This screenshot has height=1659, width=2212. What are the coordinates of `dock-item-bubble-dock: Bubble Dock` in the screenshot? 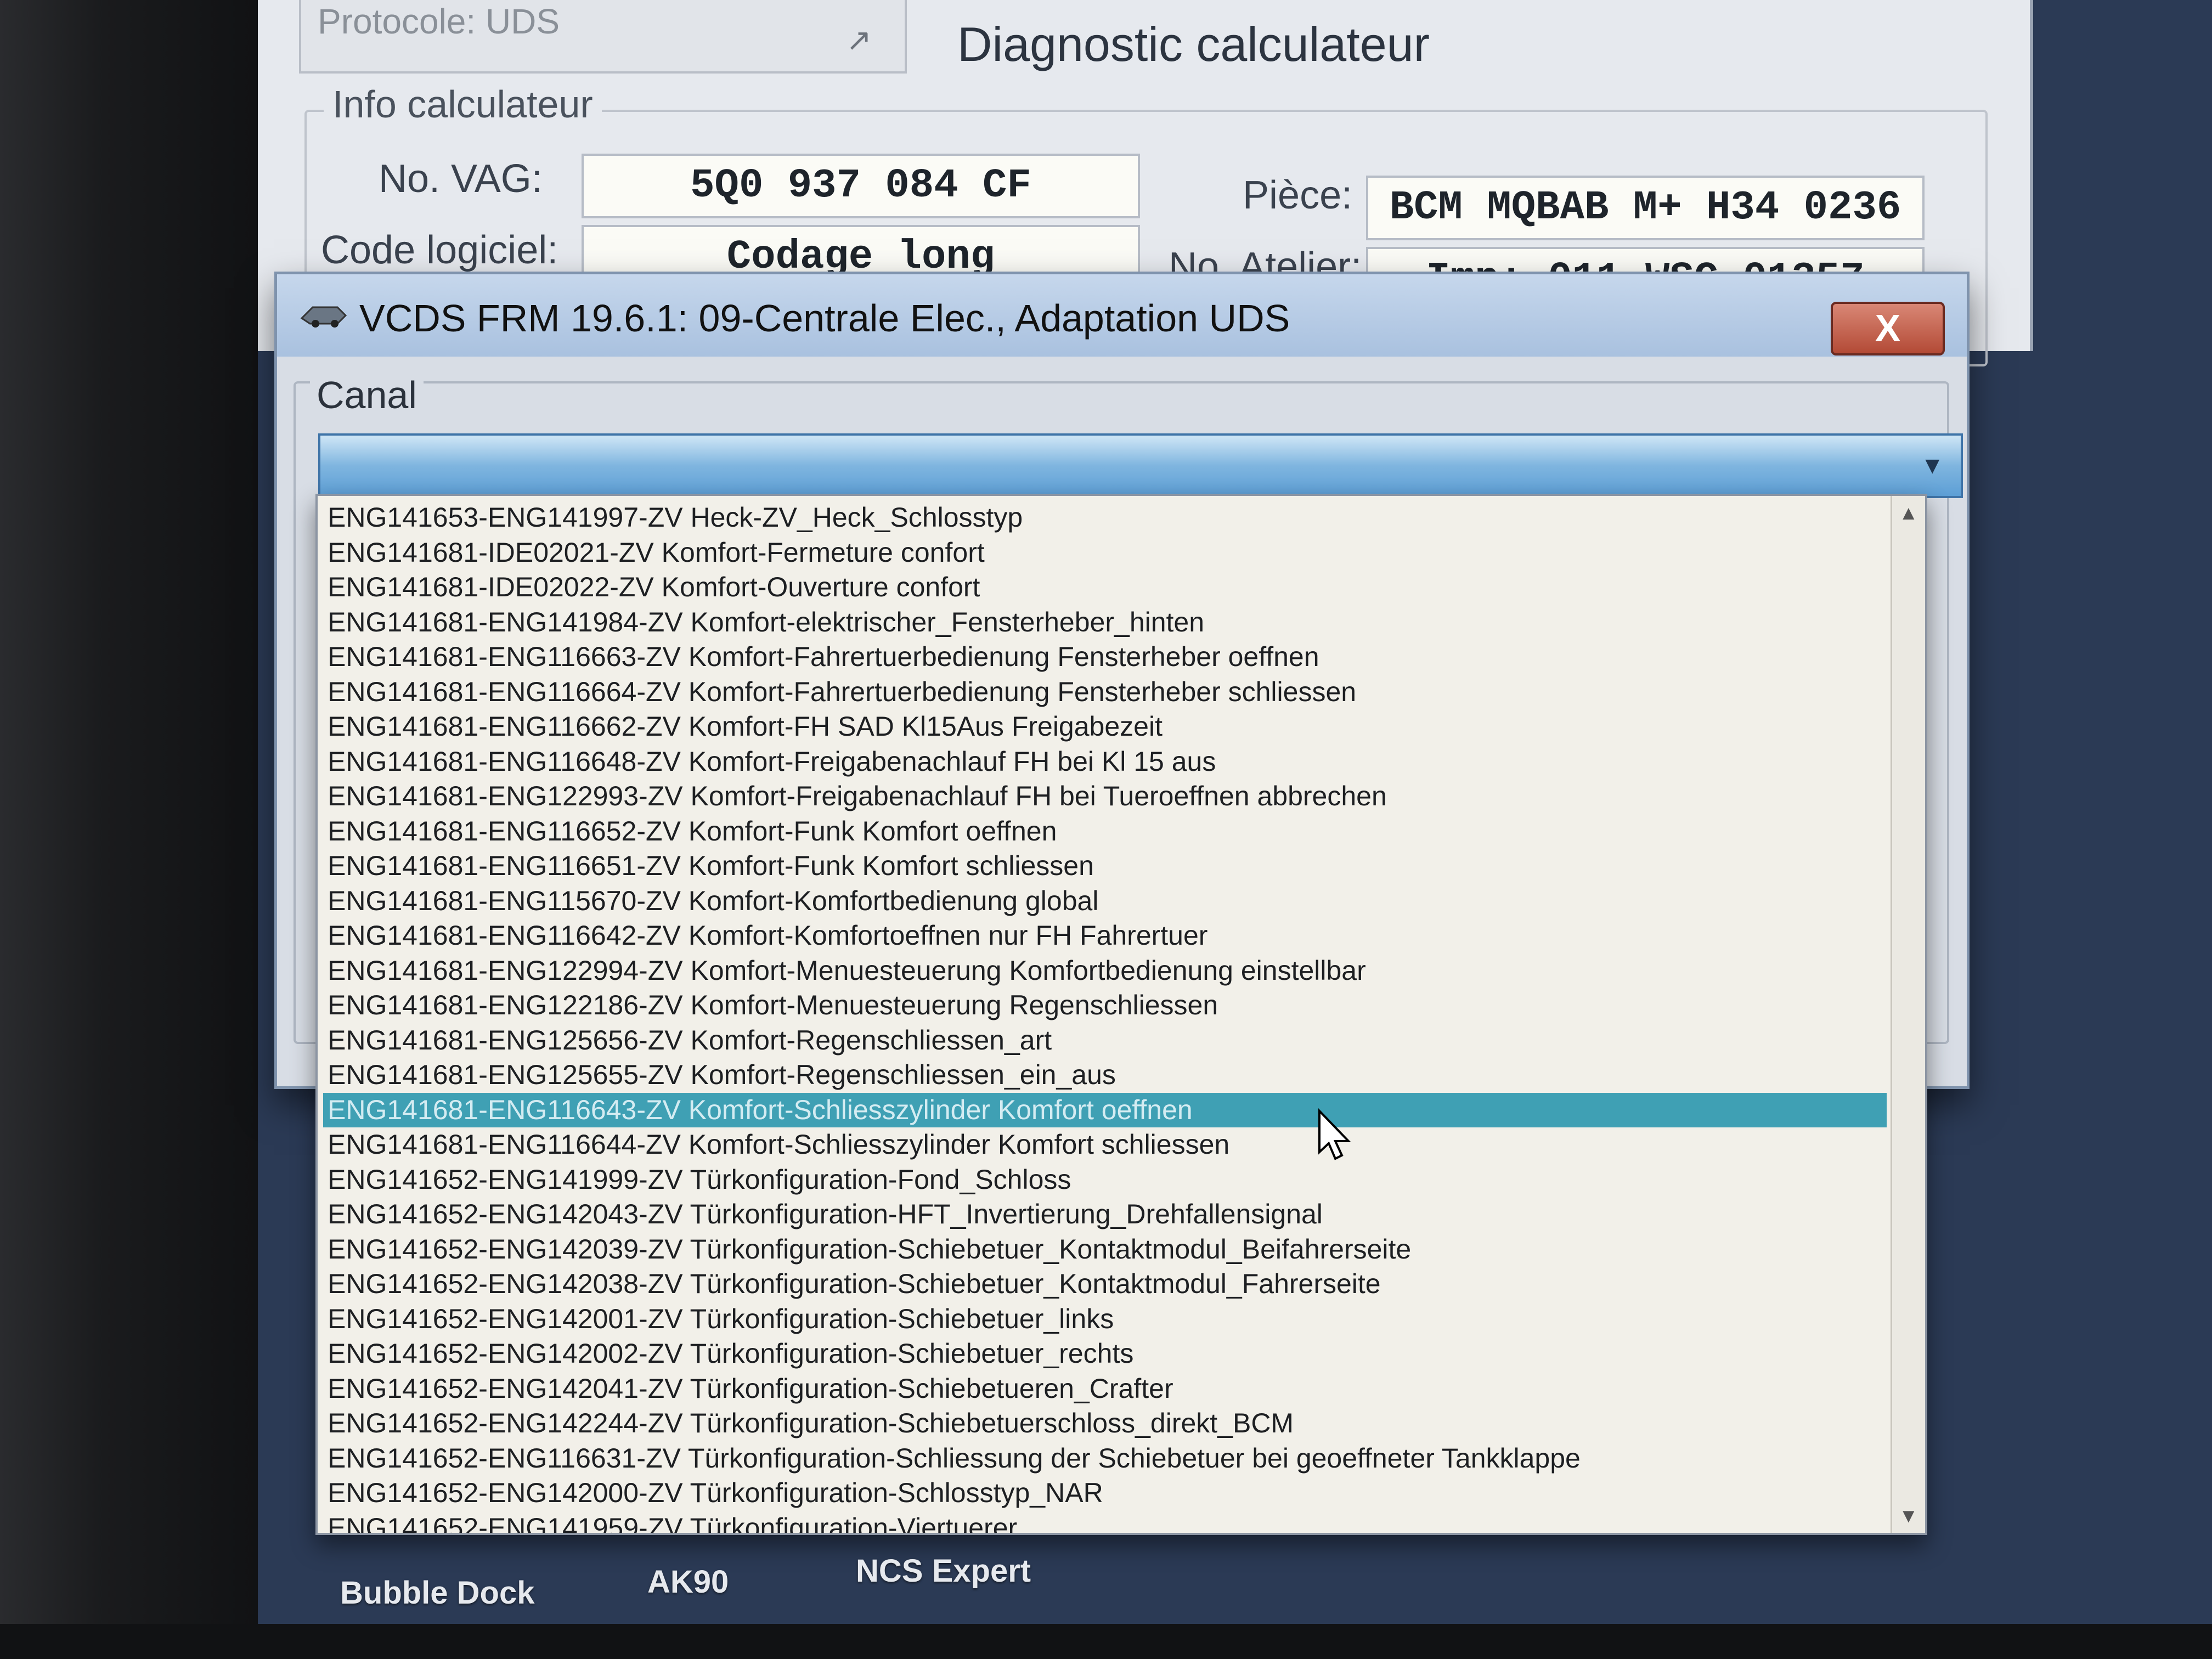 It's located at (437, 1593).